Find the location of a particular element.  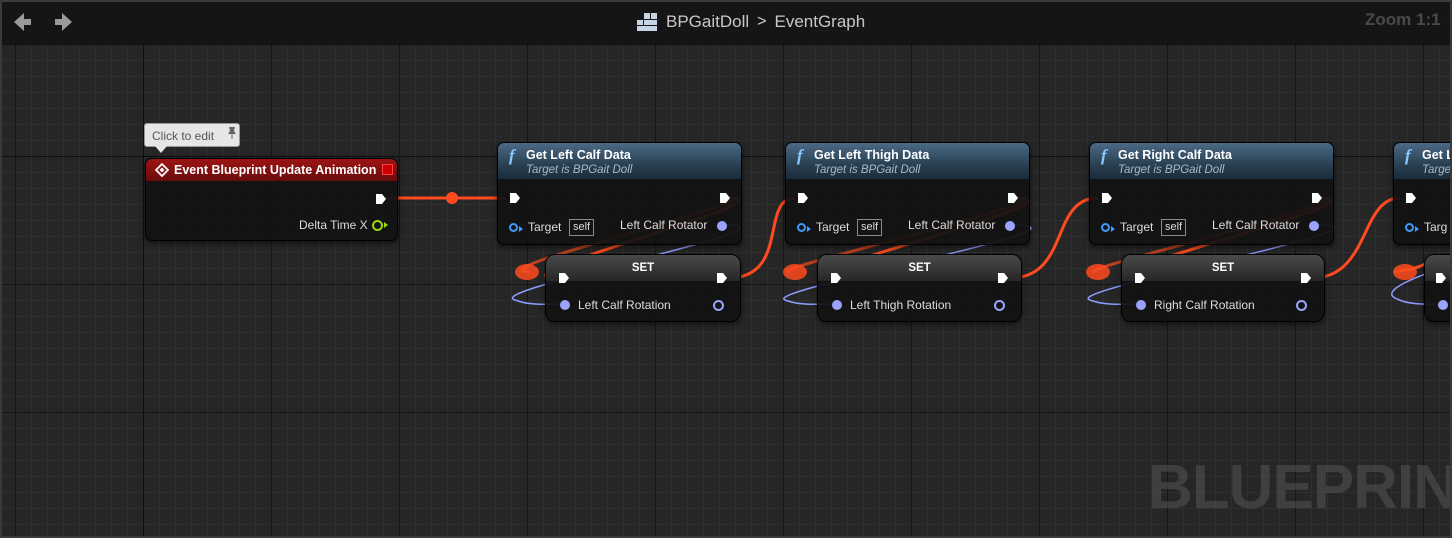

back-button is located at coordinates (22, 22).